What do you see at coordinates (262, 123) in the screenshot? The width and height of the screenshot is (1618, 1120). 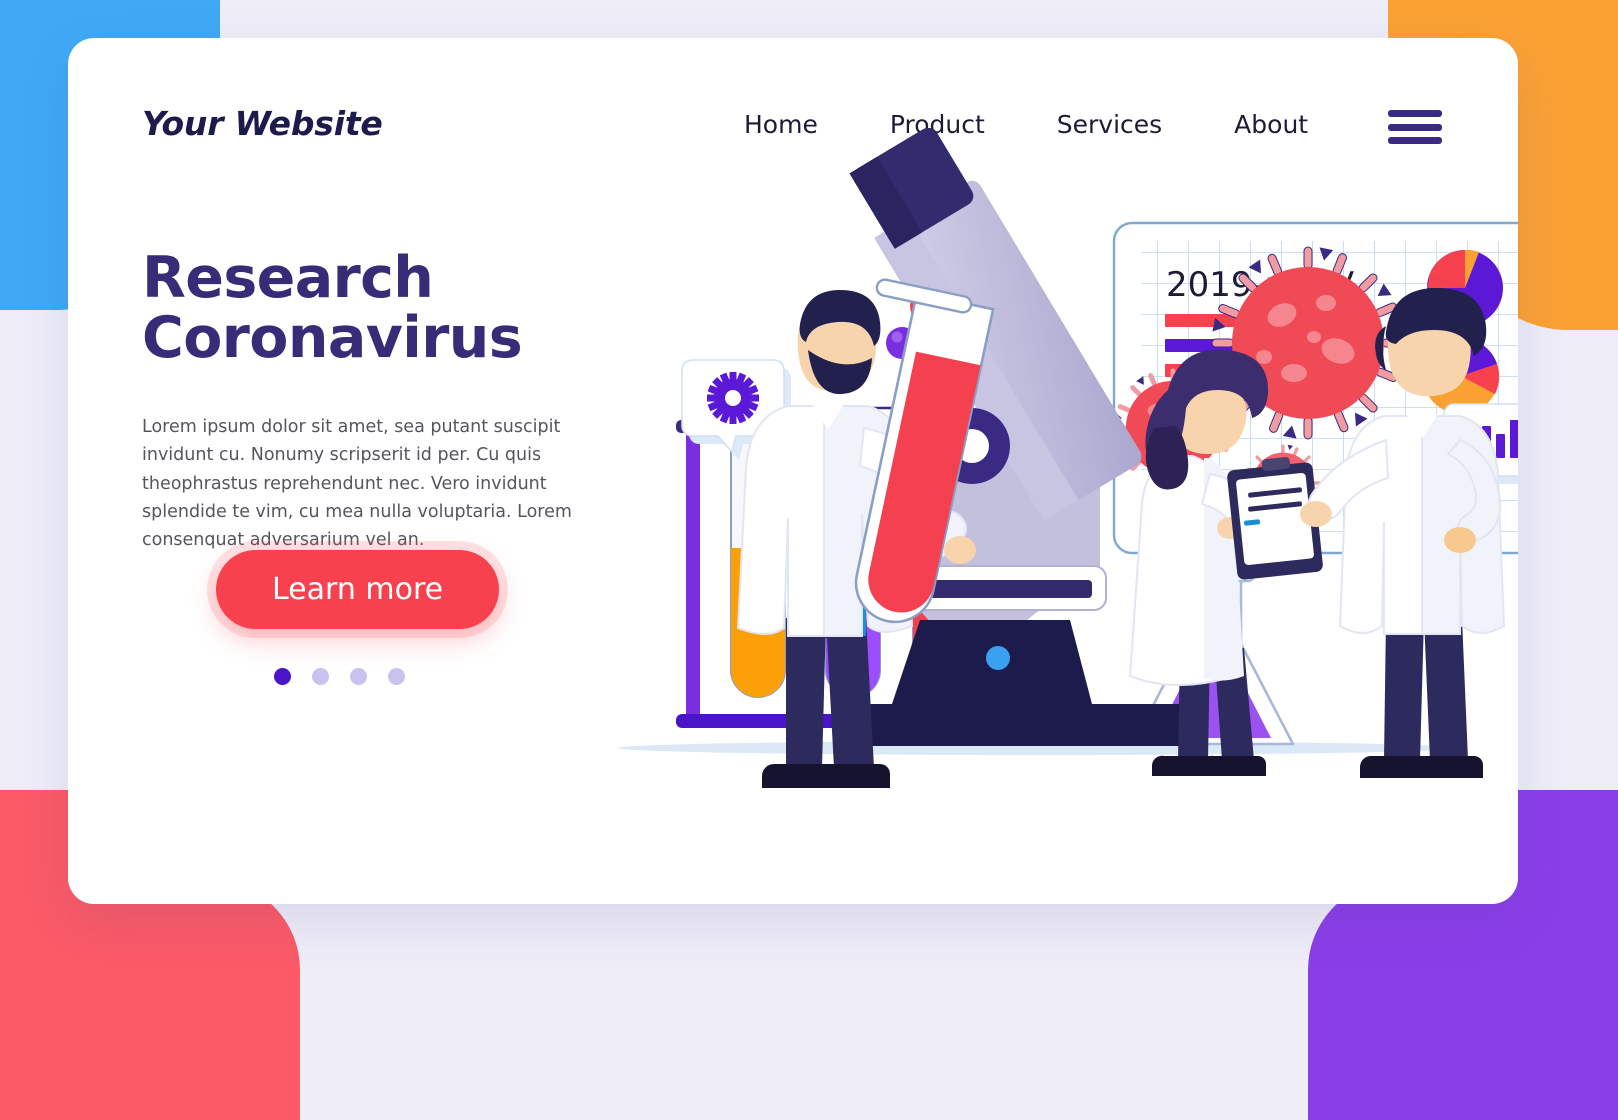 I see `site-logo: Your Website` at bounding box center [262, 123].